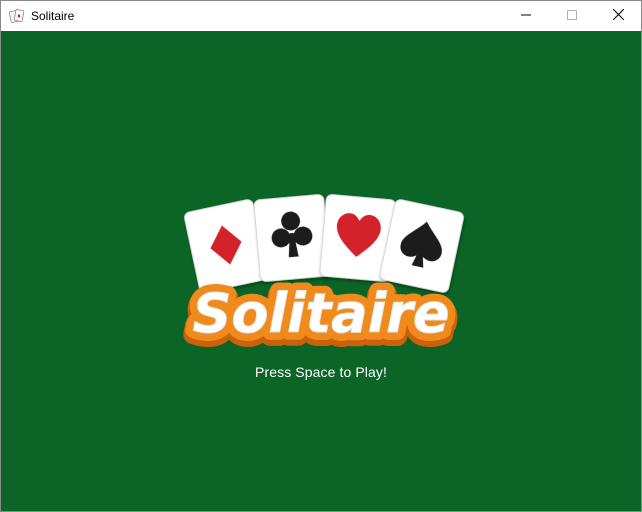 The height and width of the screenshot is (512, 642). I want to click on title-bar: Solitaire, so click(321, 16).